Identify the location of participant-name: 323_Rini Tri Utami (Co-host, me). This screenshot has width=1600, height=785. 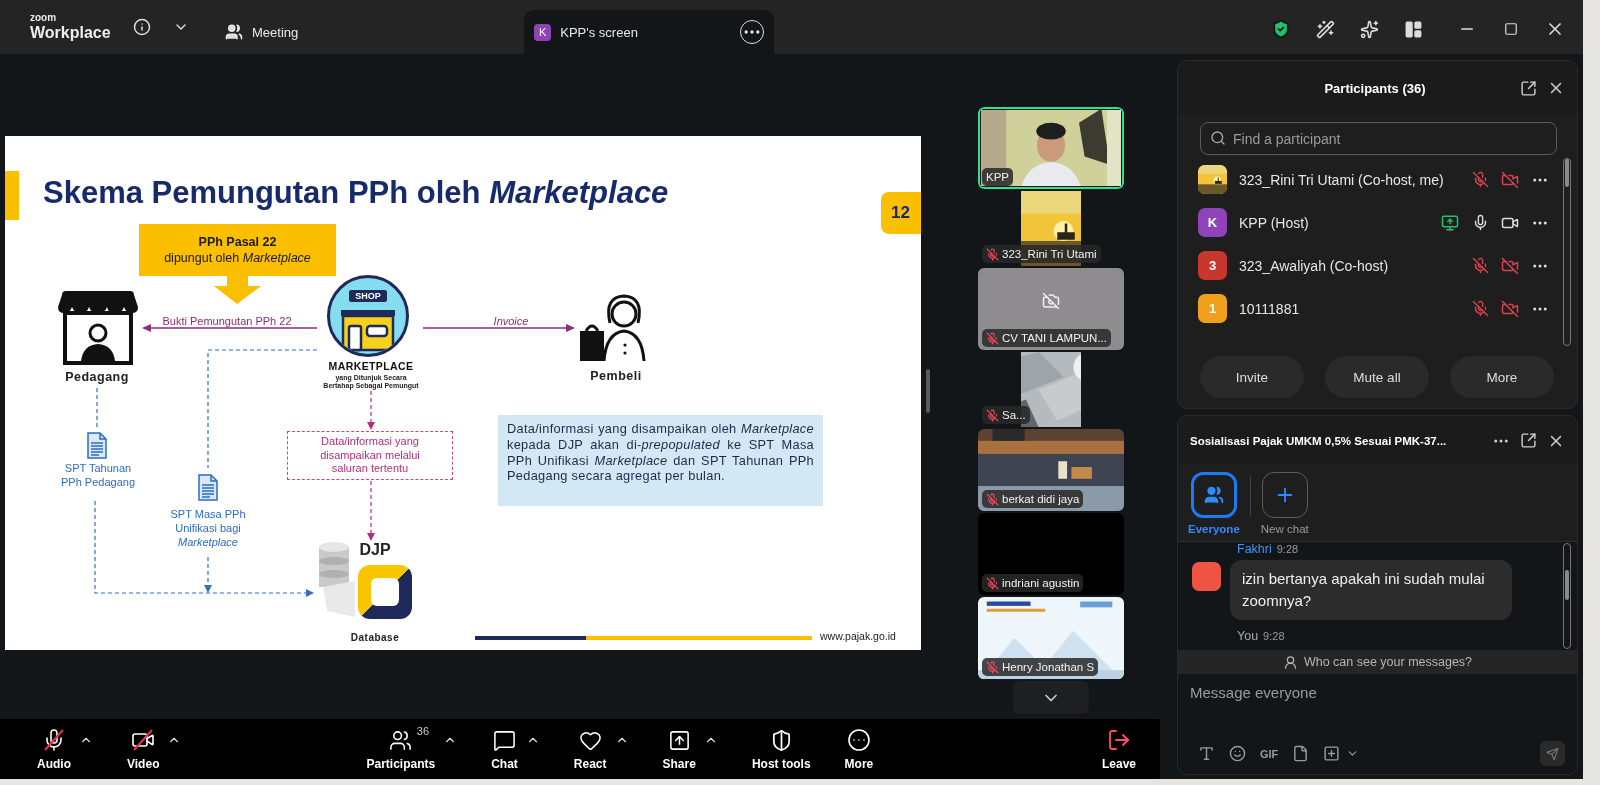
(1342, 179).